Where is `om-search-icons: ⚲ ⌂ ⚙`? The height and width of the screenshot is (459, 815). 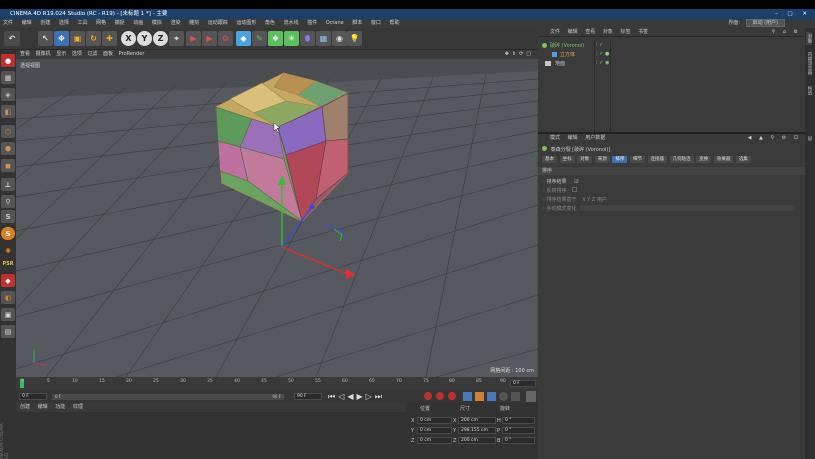
om-search-icons: ⚲ ⌂ ⚙ is located at coordinates (787, 32).